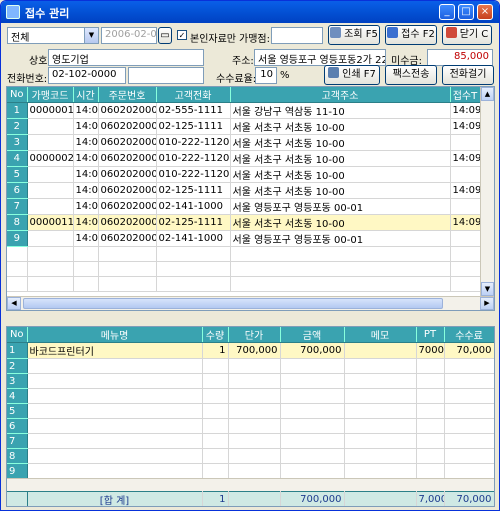 This screenshot has height=511, width=500. Describe the element at coordinates (254, 335) in the screenshot. I see `items-column-header: 단가` at that location.